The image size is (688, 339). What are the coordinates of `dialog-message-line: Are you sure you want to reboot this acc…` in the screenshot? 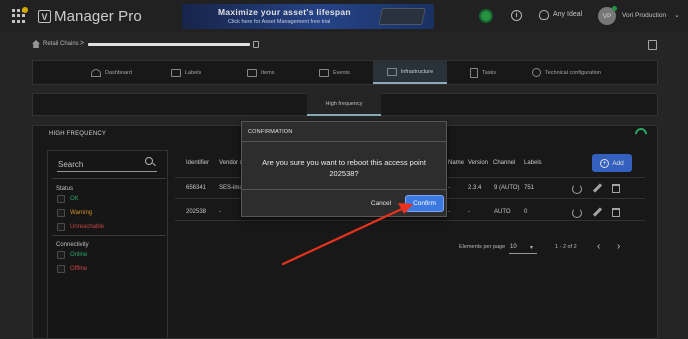 It's located at (344, 162).